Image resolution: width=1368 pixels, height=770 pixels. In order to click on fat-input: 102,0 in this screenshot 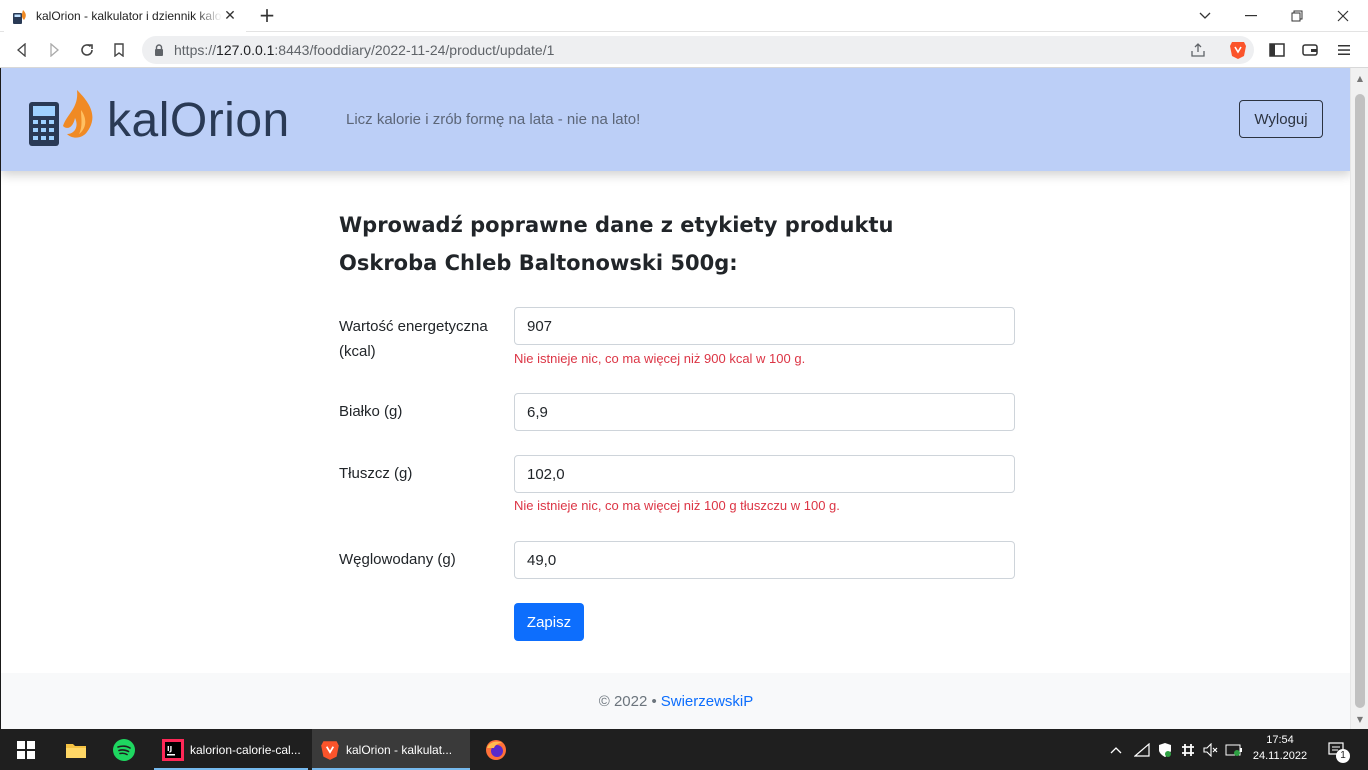, I will do `click(764, 474)`.